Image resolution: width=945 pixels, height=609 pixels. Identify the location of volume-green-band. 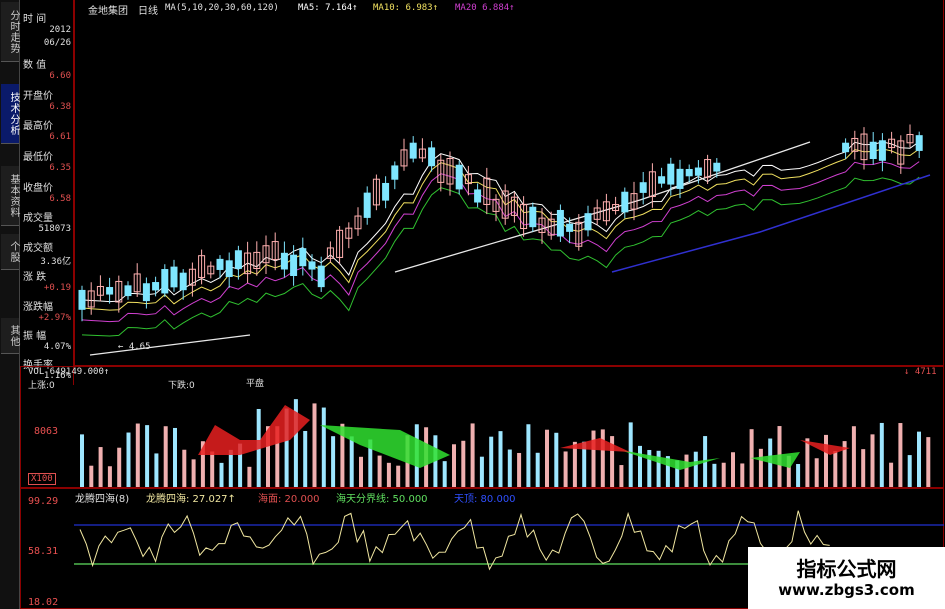
(385, 446).